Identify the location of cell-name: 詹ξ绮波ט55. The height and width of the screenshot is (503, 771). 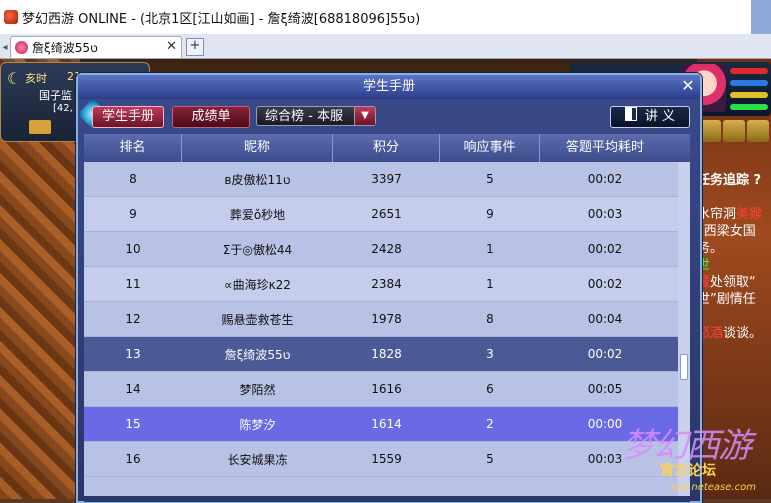
(257, 354).